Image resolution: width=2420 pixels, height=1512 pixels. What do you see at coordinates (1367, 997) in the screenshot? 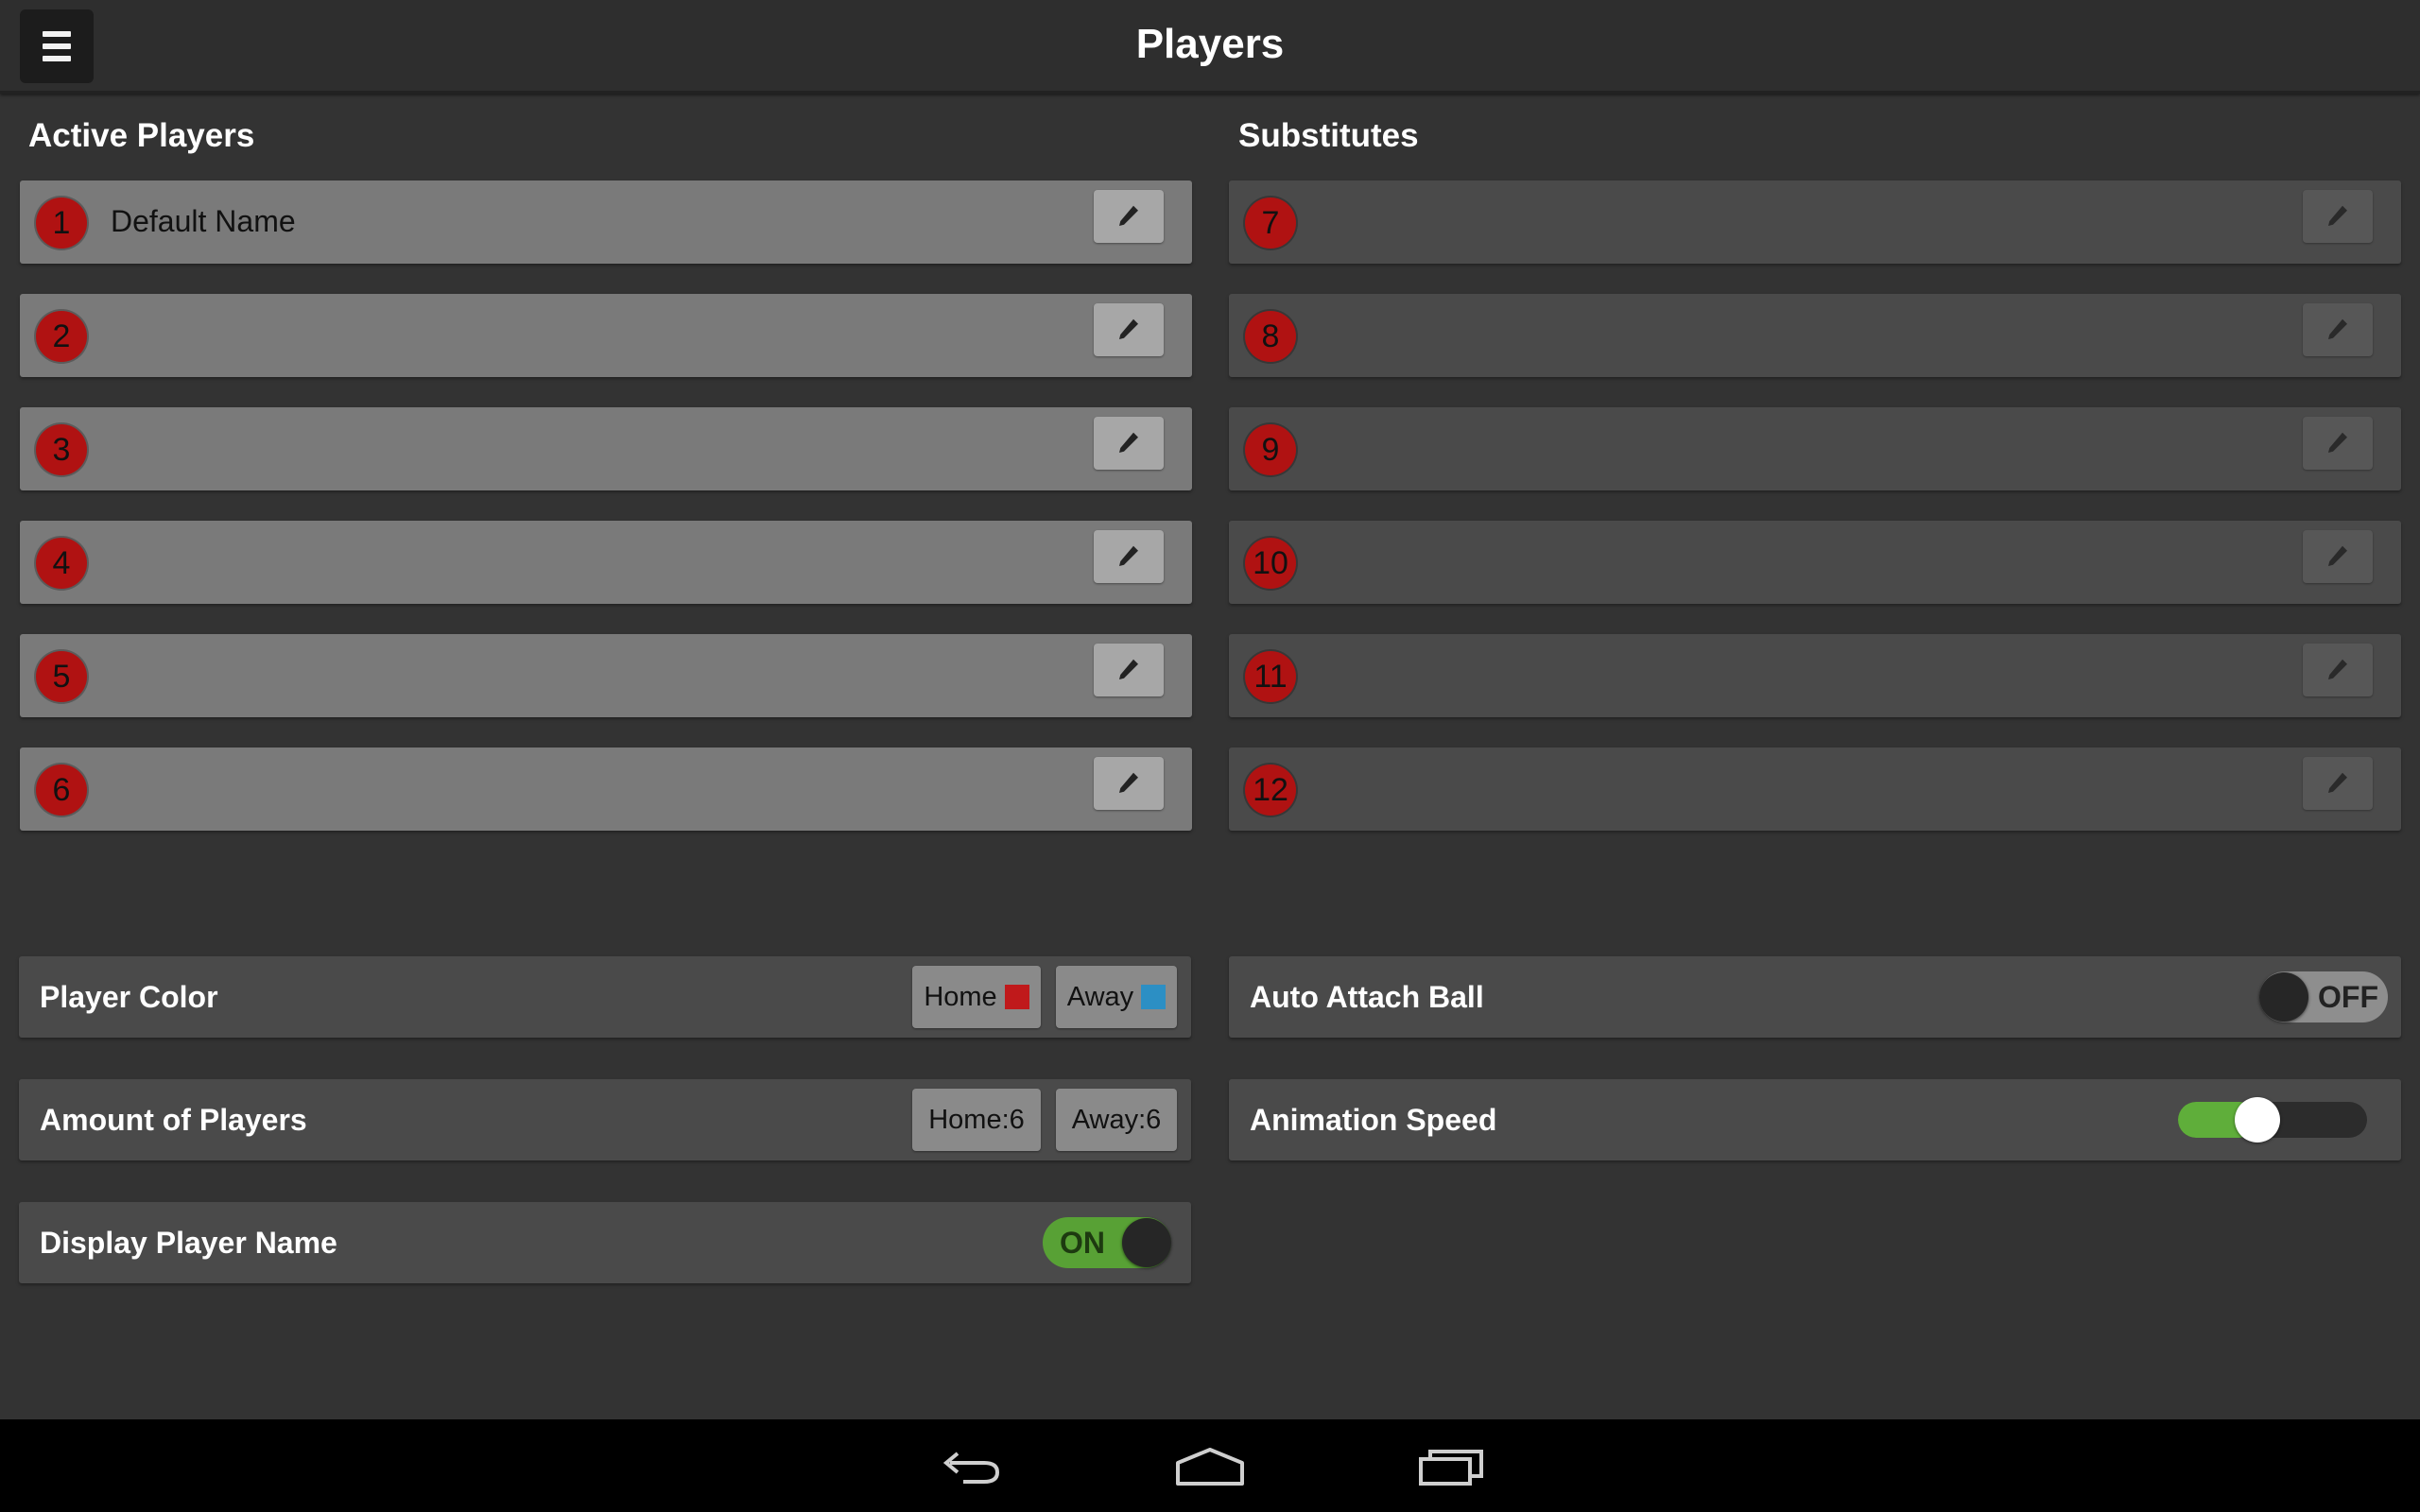
I see `auto-attach-ball-label: Auto Attach Ball` at bounding box center [1367, 997].